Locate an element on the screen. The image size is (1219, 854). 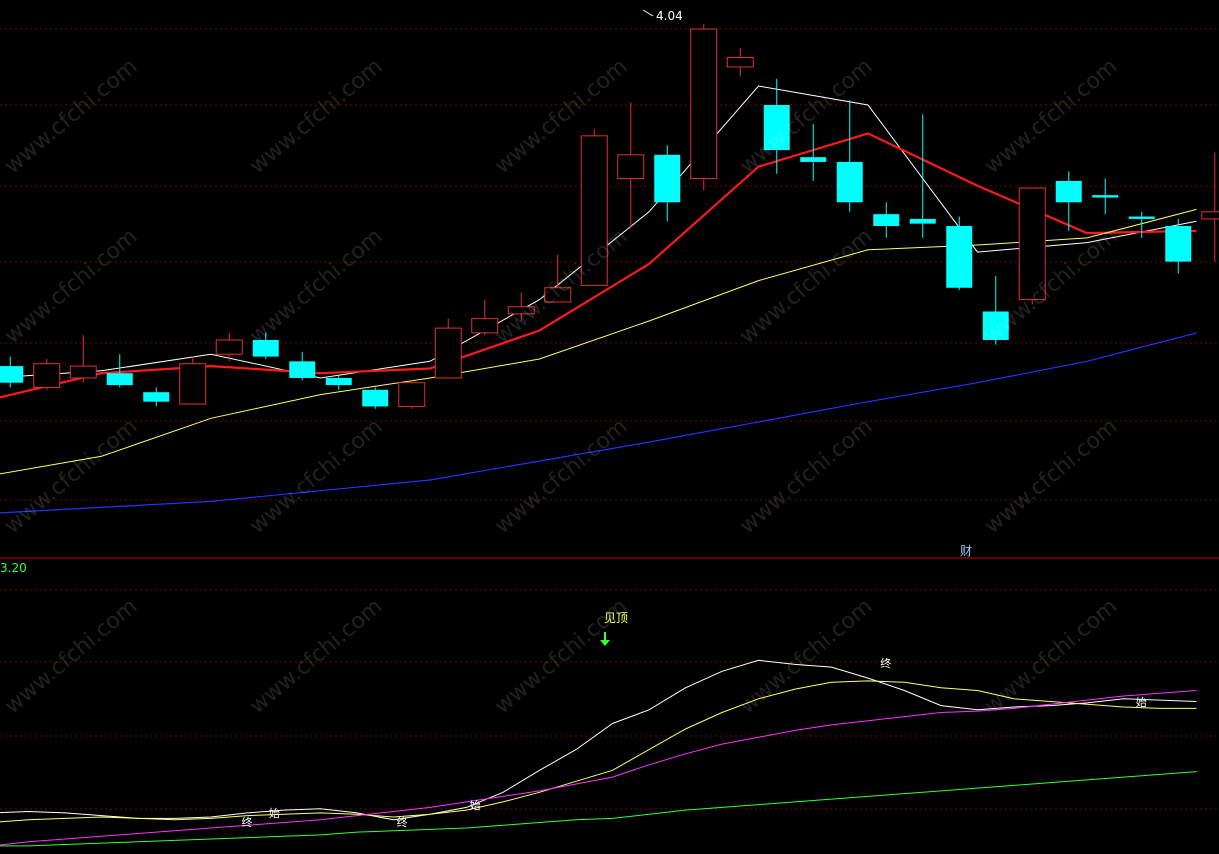
peak-pointer-icon is located at coordinates (648, 13).